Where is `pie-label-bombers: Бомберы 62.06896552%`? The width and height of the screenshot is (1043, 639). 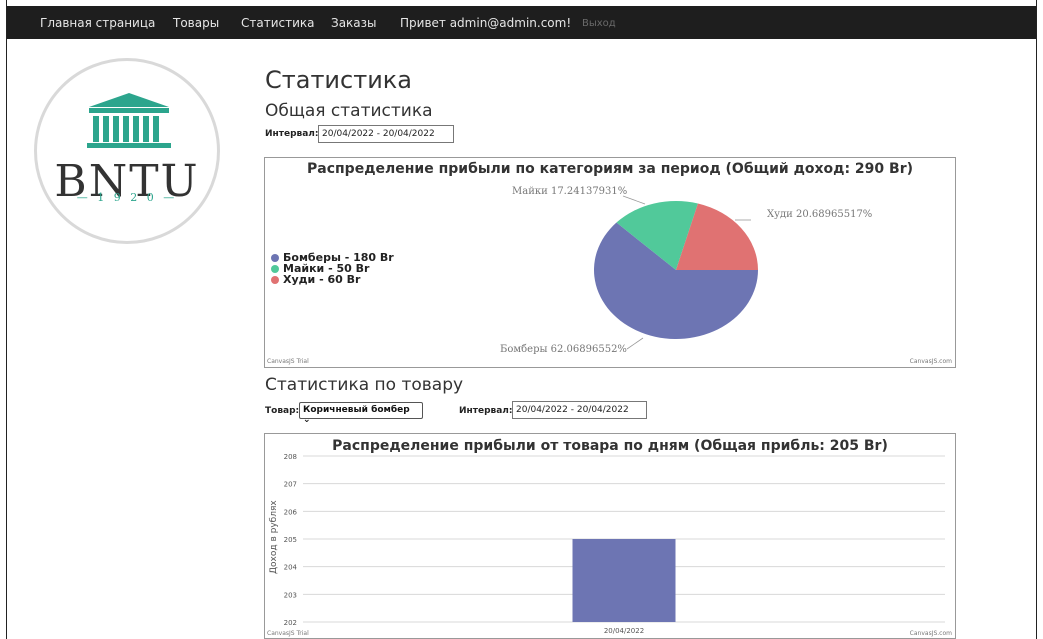
pie-label-bombers: Бомберы 62.06896552% is located at coordinates (563, 349).